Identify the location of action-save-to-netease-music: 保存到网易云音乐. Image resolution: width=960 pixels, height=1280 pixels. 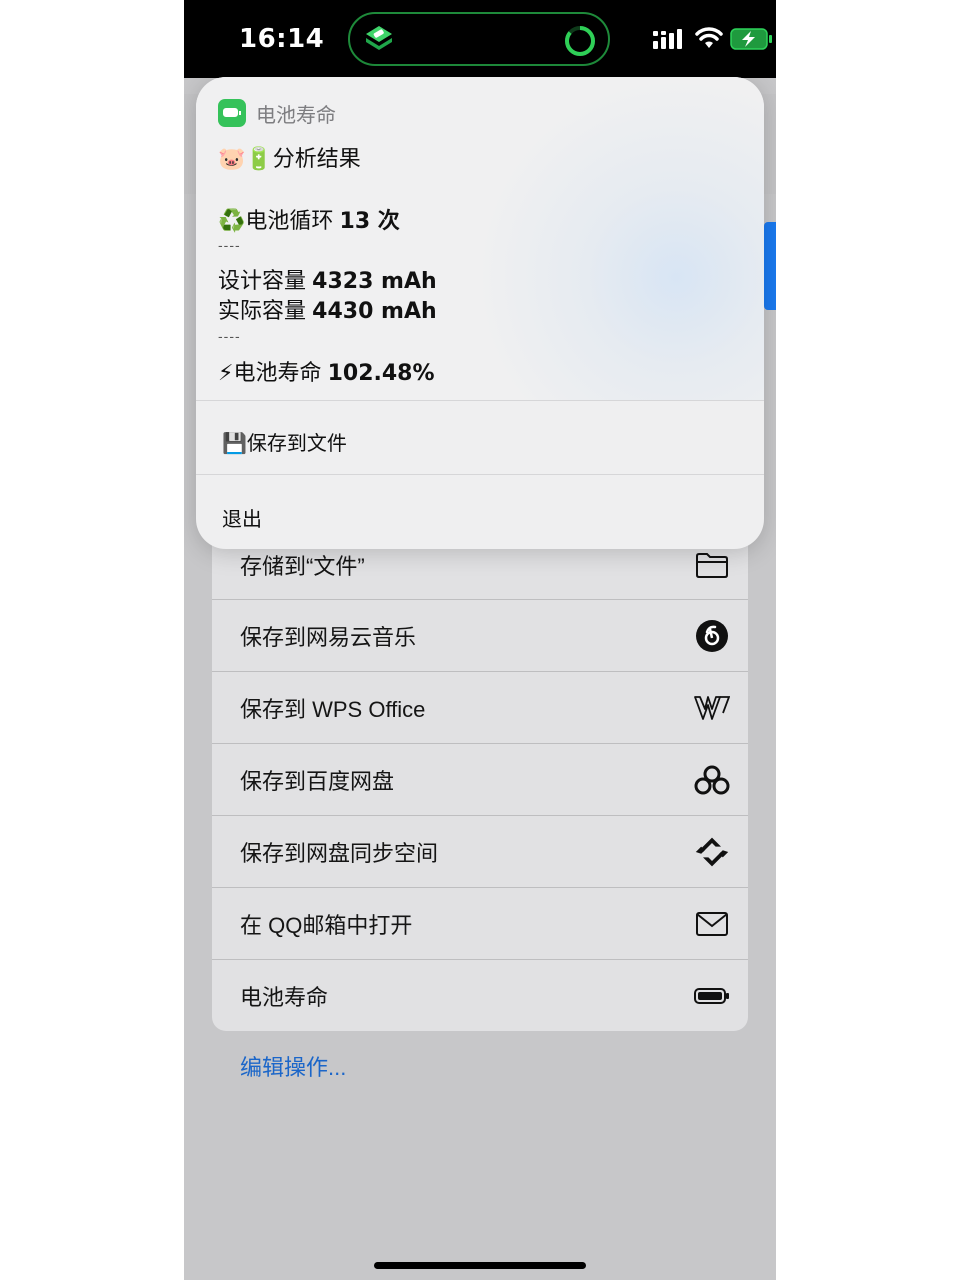
(480, 635).